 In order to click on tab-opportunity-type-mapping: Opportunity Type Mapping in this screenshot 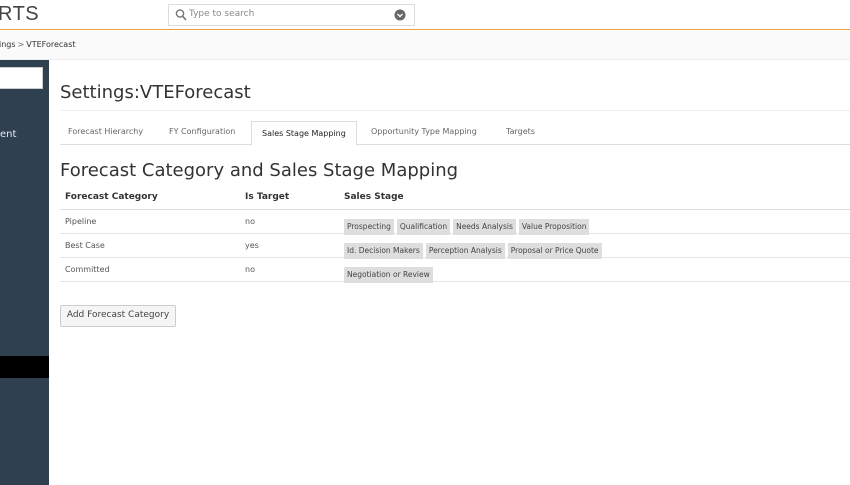, I will do `click(424, 131)`.